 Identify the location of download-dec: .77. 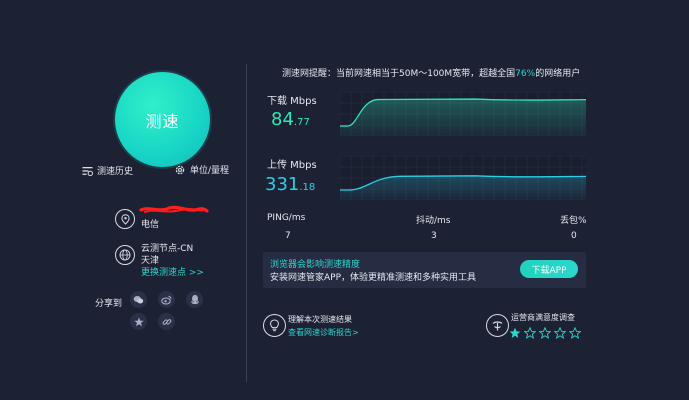
(301, 122).